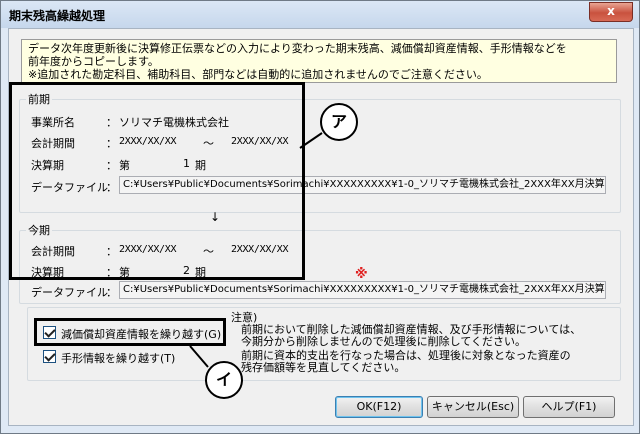  Describe the element at coordinates (320, 14) in the screenshot. I see `title-bar: 期末残高繰越処理 x` at that location.